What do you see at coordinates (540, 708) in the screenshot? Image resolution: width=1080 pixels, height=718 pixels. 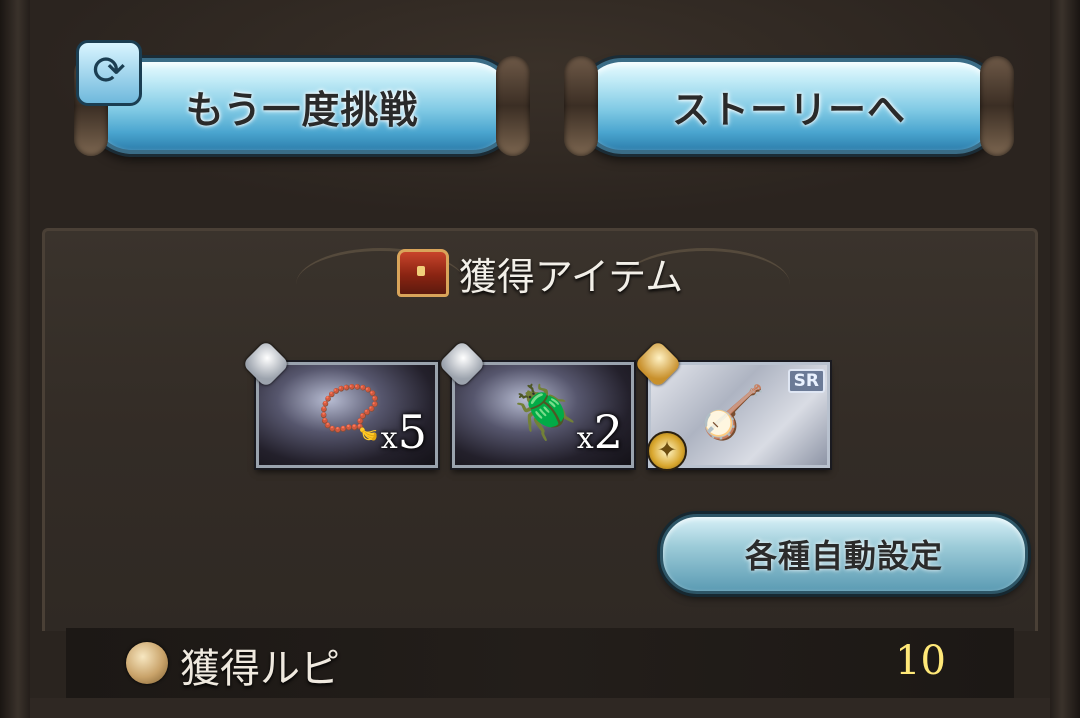 I see `bottom-strip` at bounding box center [540, 708].